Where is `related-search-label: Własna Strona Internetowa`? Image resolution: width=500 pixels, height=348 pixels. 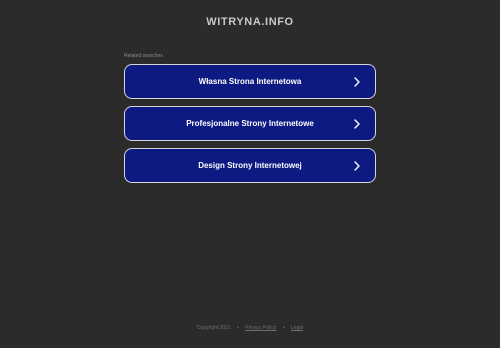 related-search-label: Własna Strona Internetowa is located at coordinates (250, 81).